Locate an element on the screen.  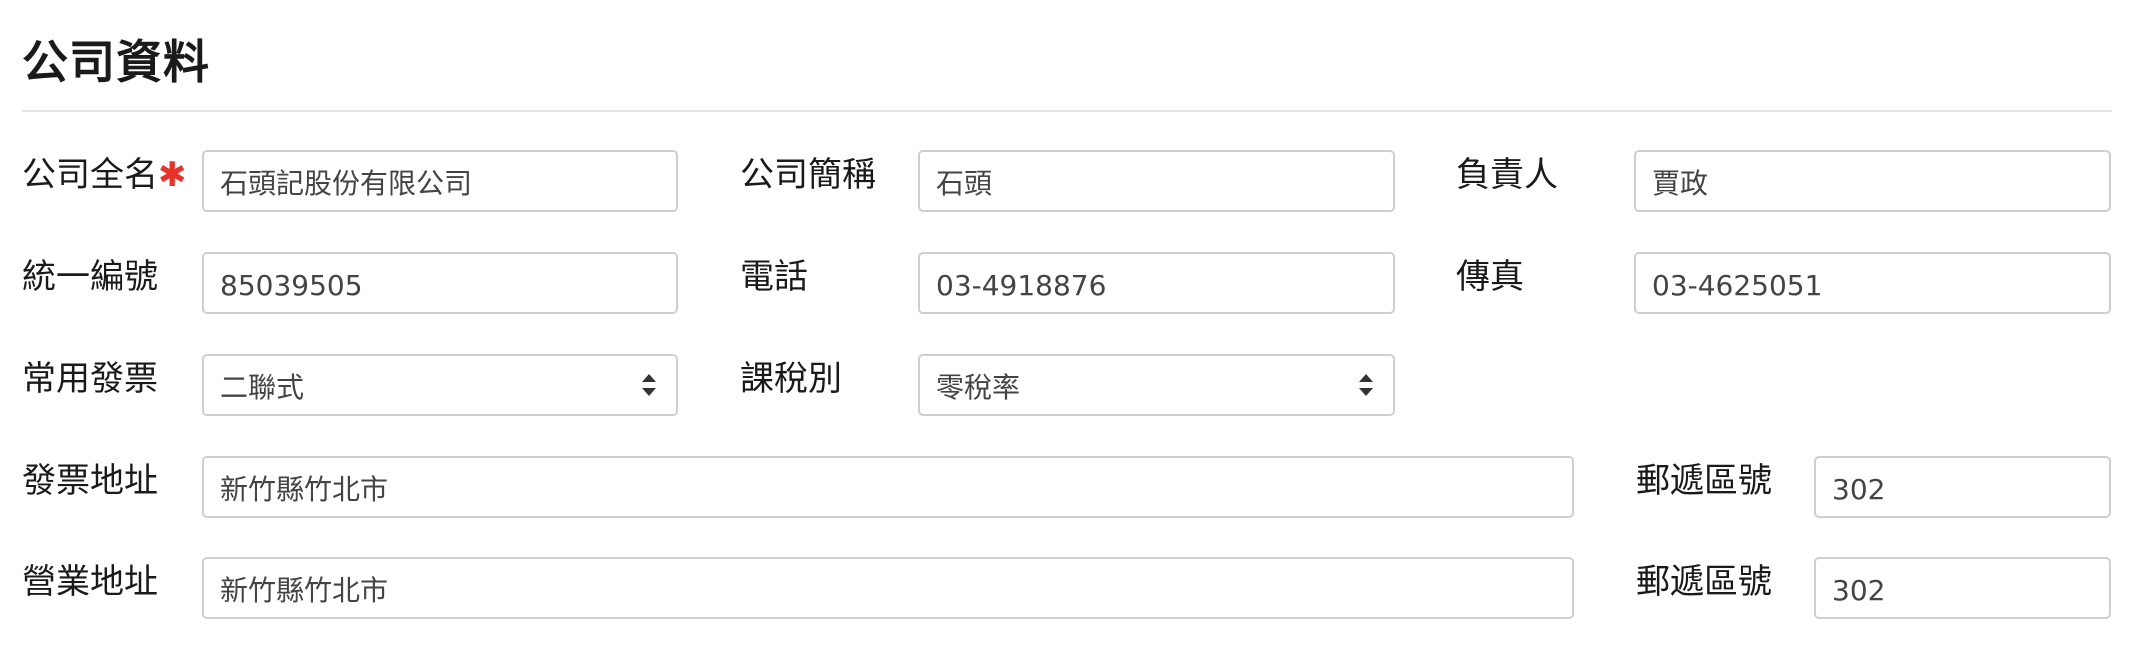
business-address-input: 新竹縣竹北市 is located at coordinates (888, 588).